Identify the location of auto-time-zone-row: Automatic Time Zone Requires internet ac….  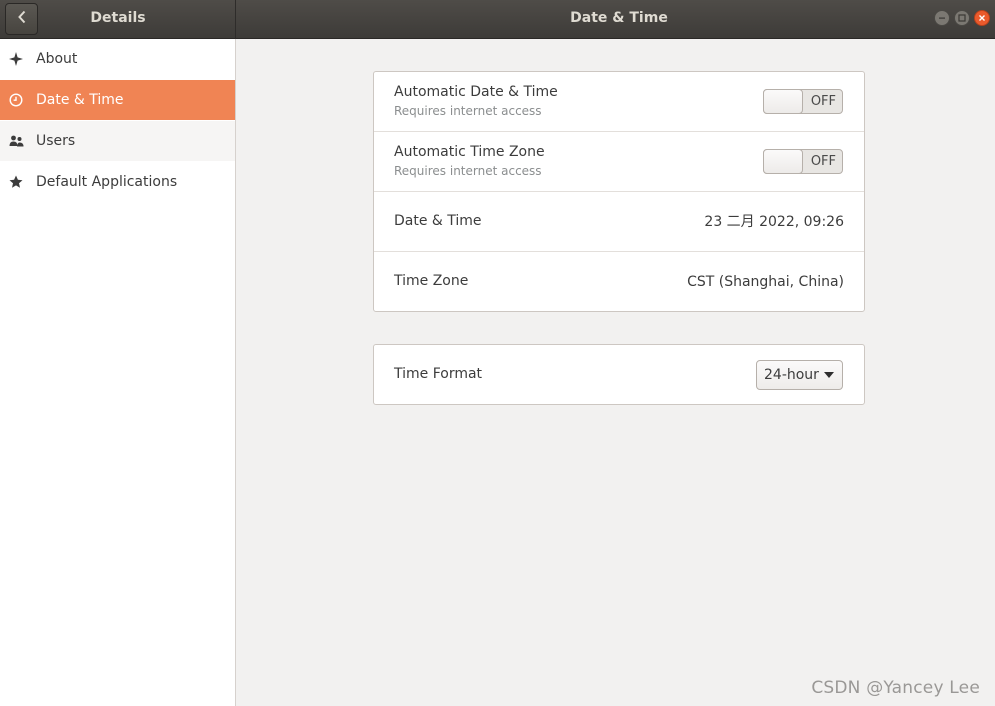
(619, 162).